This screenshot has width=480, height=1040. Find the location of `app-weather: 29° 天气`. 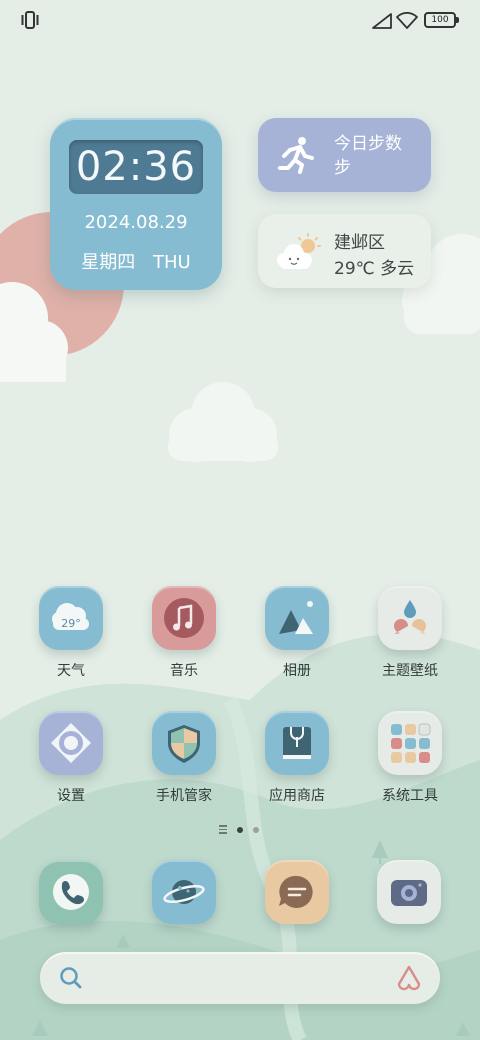

app-weather: 29° 天气 is located at coordinates (71, 641).